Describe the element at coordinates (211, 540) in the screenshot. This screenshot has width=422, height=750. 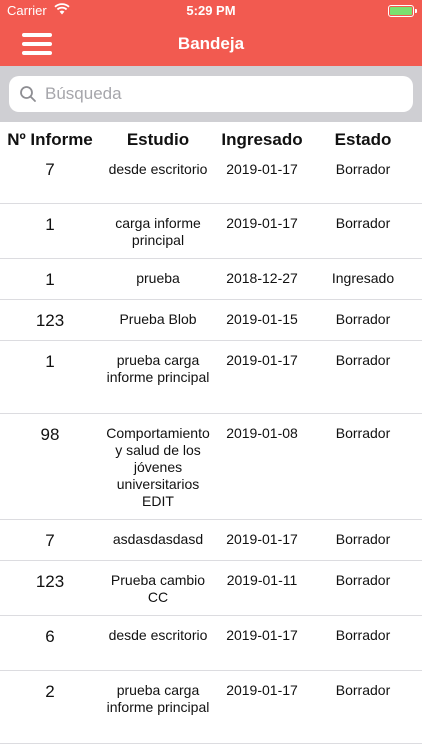
I see `table-row: 7 asdasdasdasd 2019-01-17 Borrador` at that location.